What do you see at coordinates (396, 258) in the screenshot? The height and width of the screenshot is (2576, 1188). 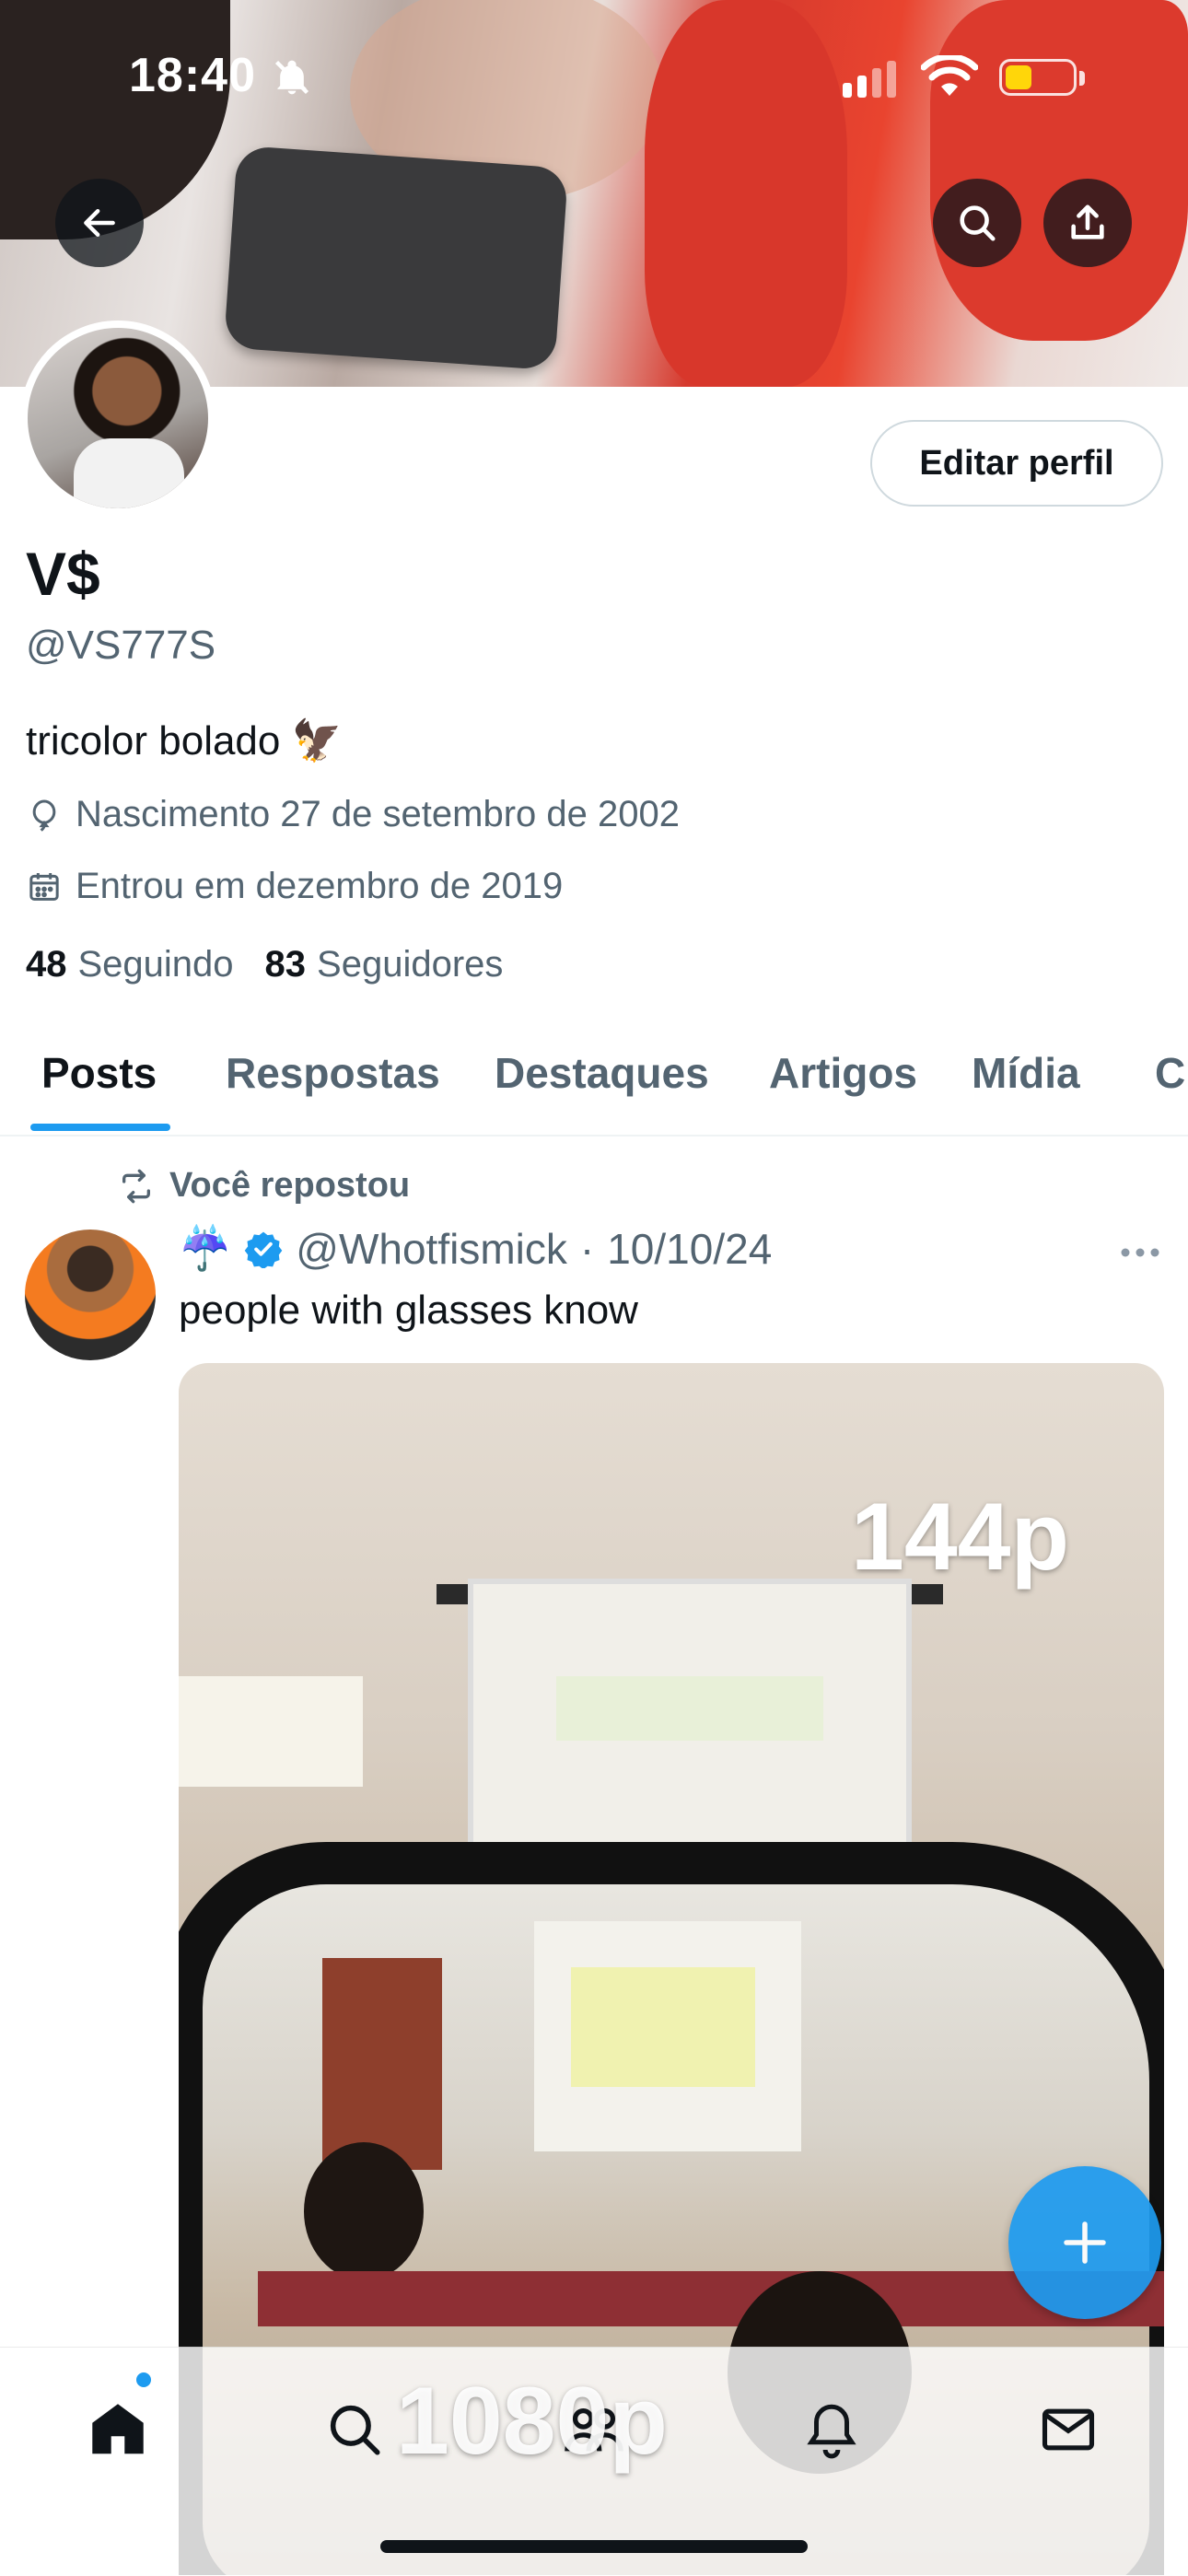 I see `banner-photo-part` at bounding box center [396, 258].